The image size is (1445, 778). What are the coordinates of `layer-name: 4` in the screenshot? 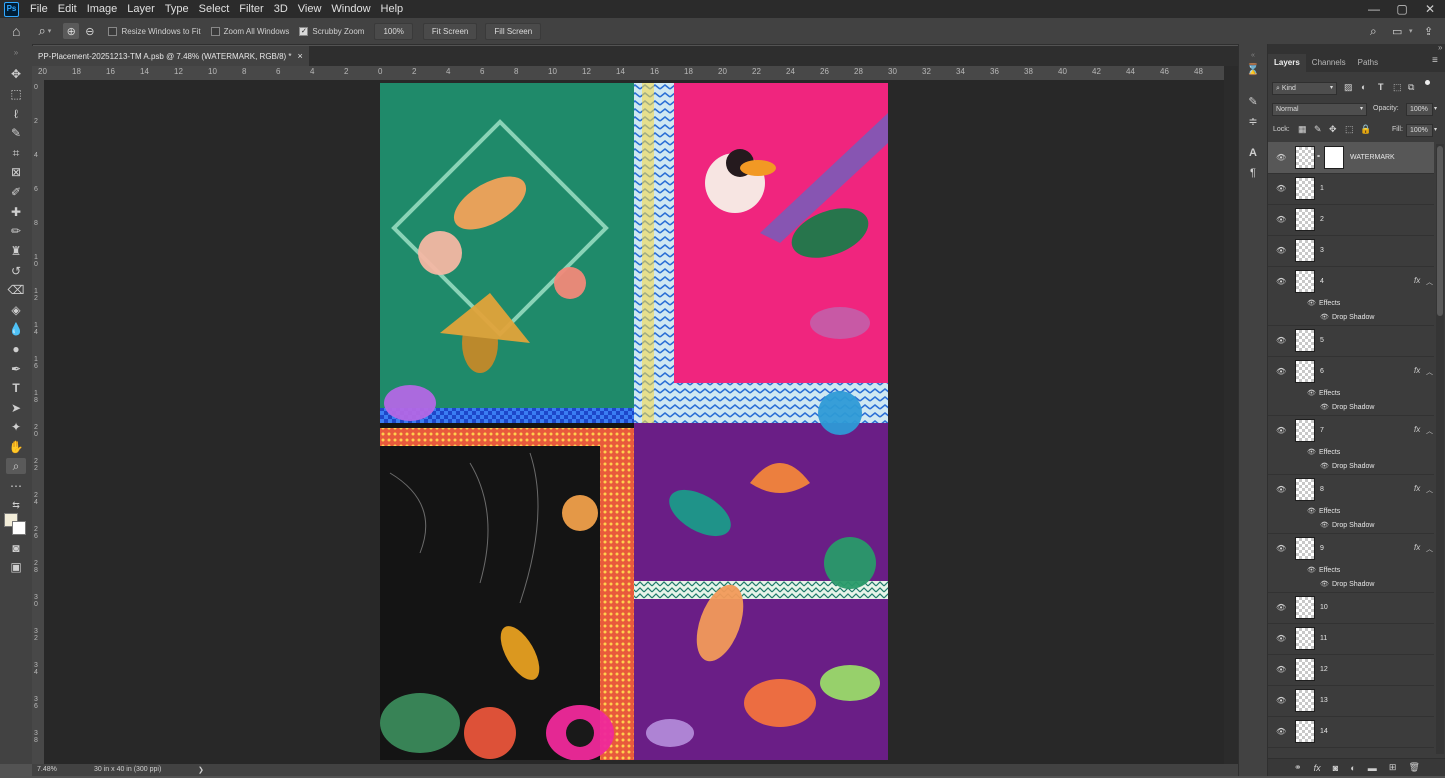 It's located at (1322, 281).